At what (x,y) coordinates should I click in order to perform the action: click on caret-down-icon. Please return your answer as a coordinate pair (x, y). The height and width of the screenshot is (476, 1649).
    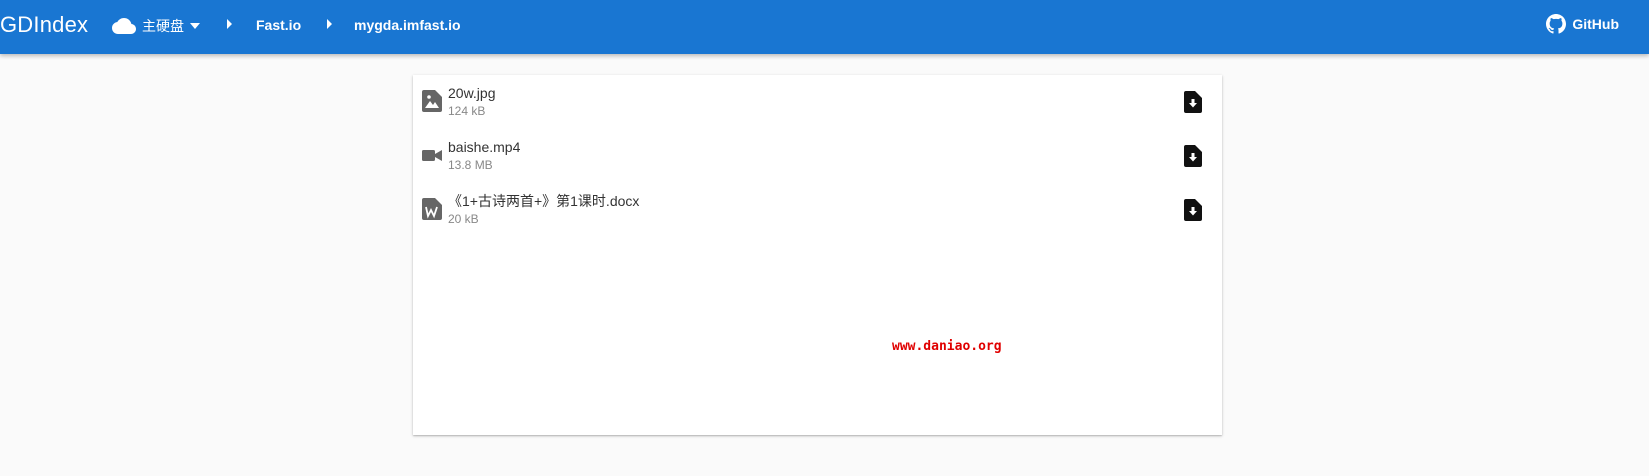
    Looking at the image, I should click on (195, 26).